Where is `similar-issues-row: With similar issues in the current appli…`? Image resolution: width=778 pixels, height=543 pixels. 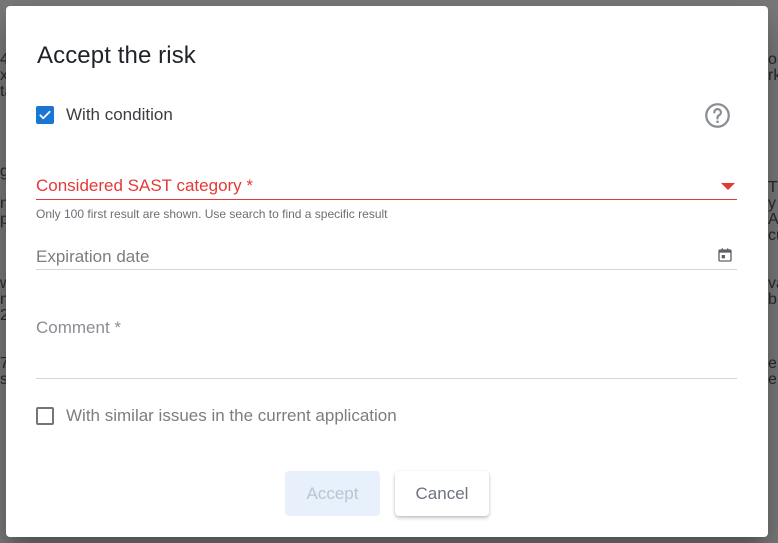 similar-issues-row: With similar issues in the current appli… is located at coordinates (216, 416).